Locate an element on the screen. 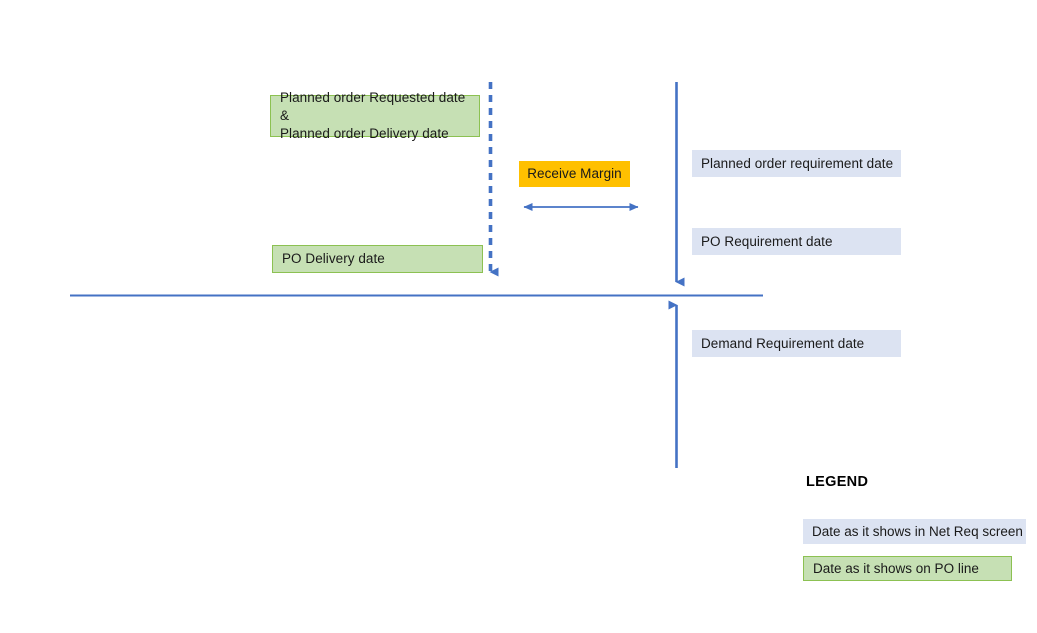 The width and height of the screenshot is (1037, 633). box-po-delivery-date: PO Delivery date is located at coordinates (377, 259).